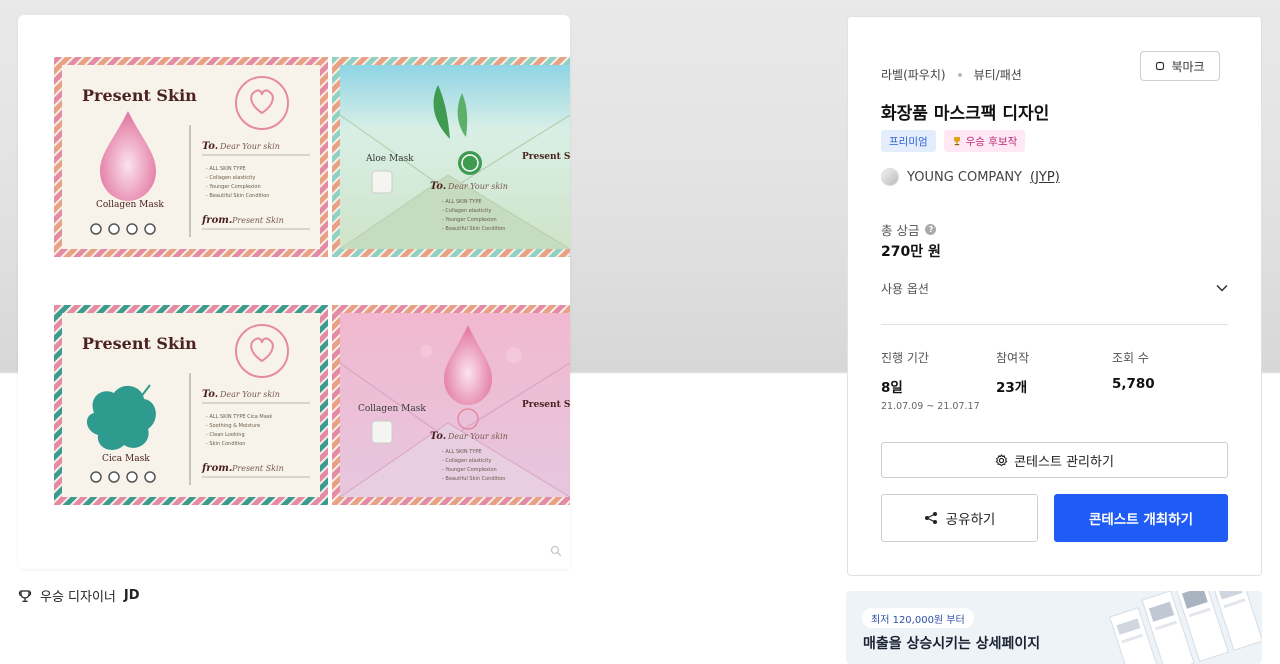 The image size is (1280, 664). I want to click on period-label: 진행 기간, so click(905, 358).